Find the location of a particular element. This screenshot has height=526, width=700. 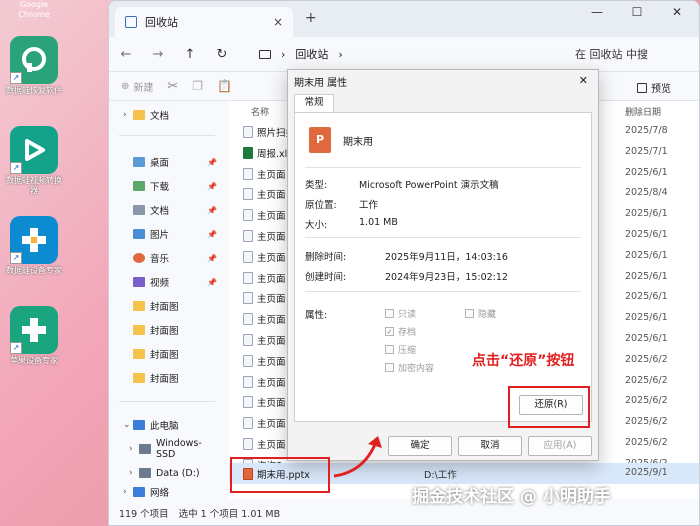

sidebar-item-windows-ssd: › Windows-SSD is located at coordinates (165, 449).